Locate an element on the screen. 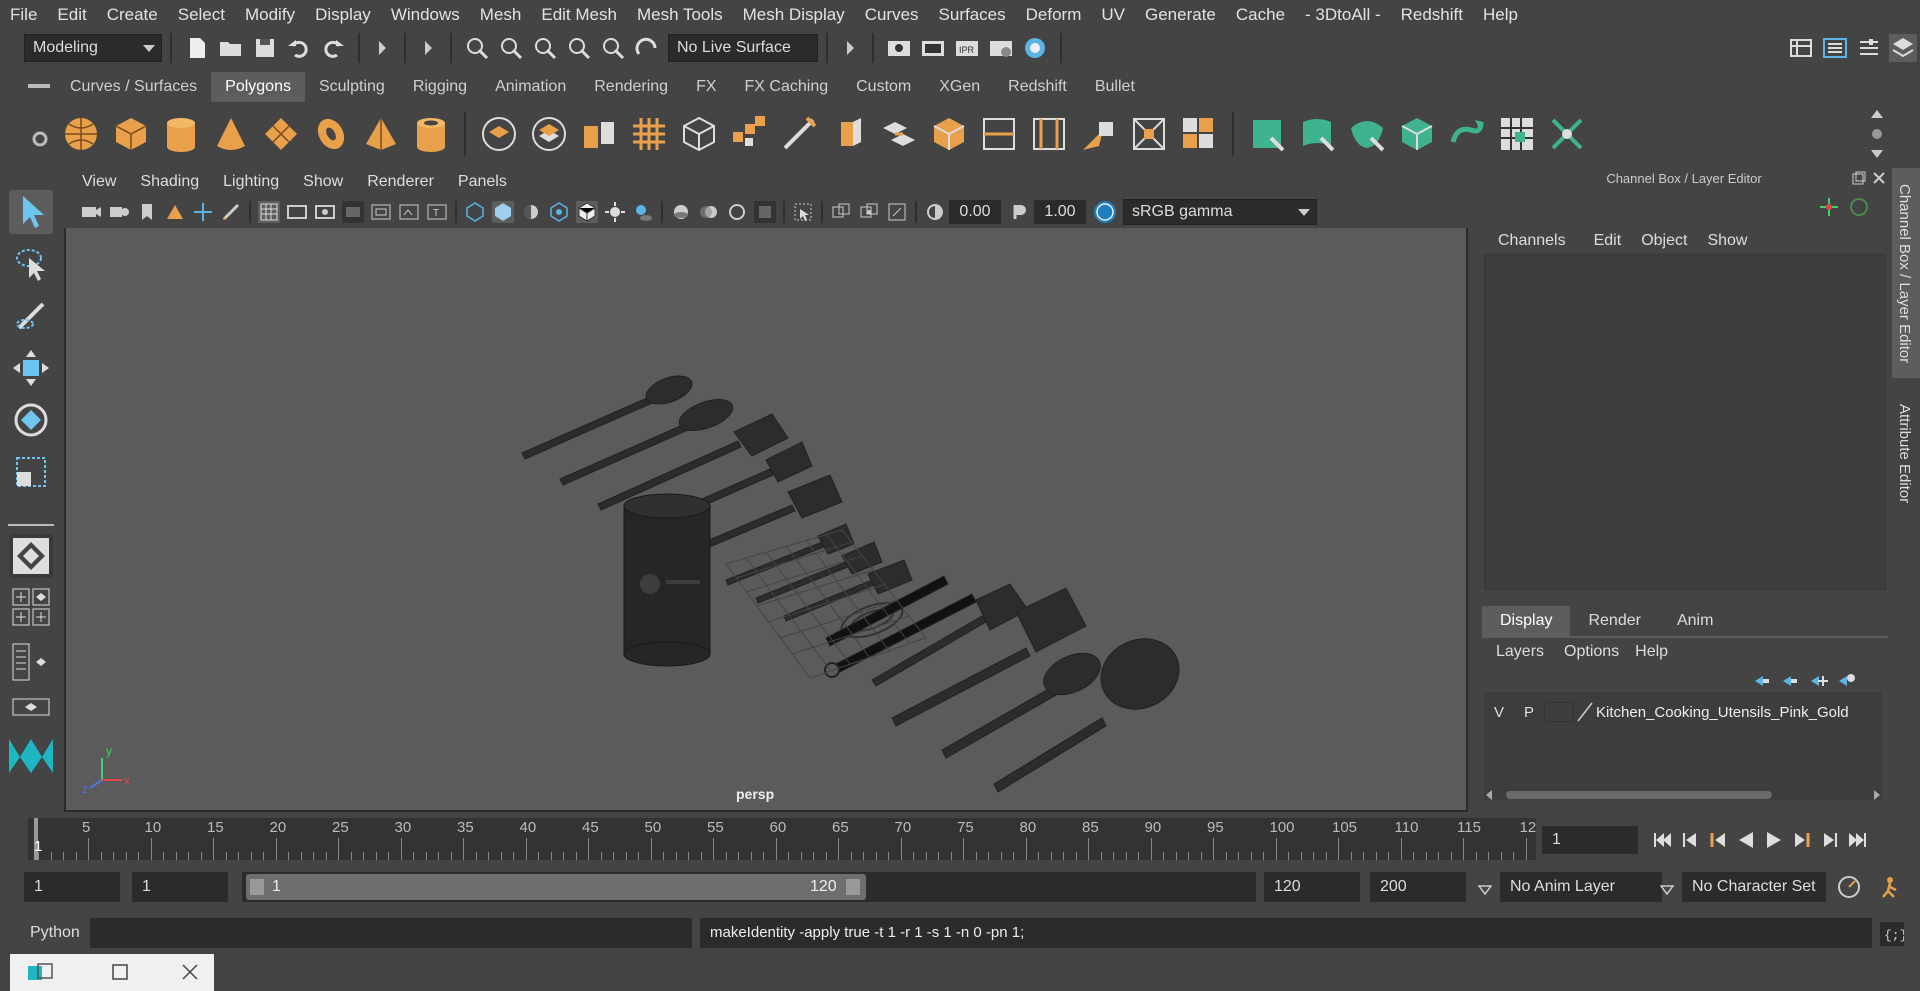 The width and height of the screenshot is (1920, 991). snap-curve-icon is located at coordinates (511, 48).